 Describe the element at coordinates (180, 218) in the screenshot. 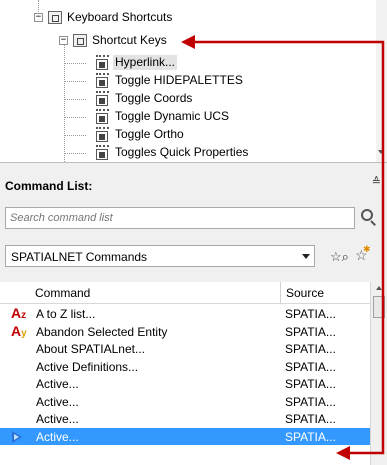

I see `search-command-input` at that location.